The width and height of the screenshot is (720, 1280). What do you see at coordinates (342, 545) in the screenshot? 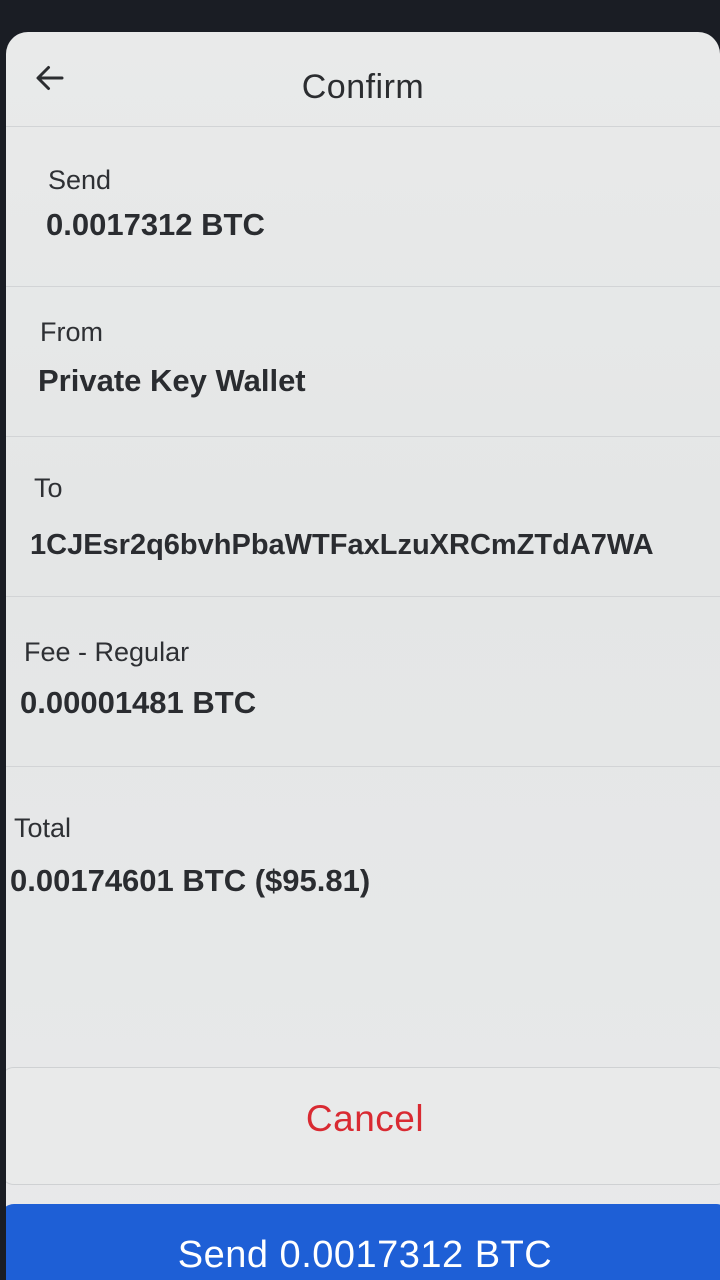
I see `to-address-value: 1CJEsr2q6bvhPbaWTFaxLzuXRCmZTdA7WA` at bounding box center [342, 545].